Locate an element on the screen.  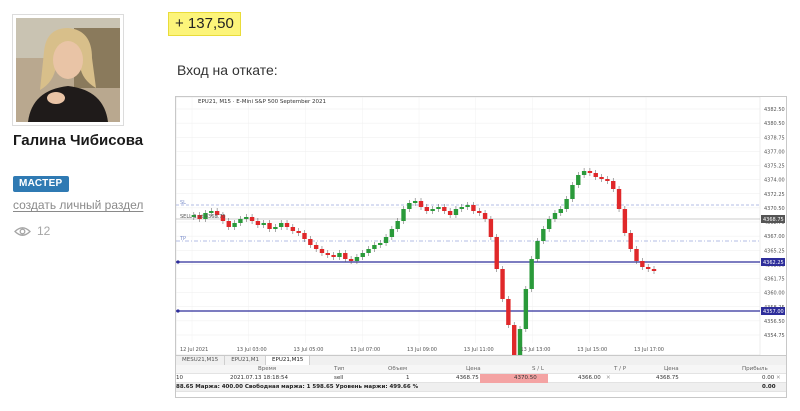
avatar is located at coordinates (68, 70).